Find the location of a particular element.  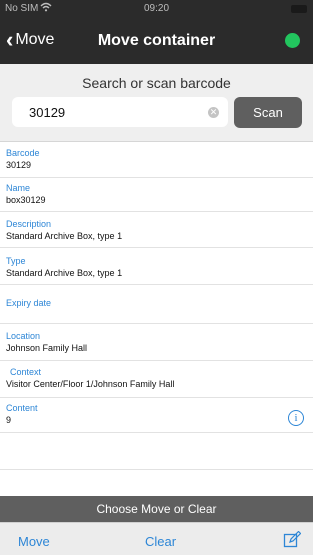

content-row: Content 9 i is located at coordinates (156, 415).